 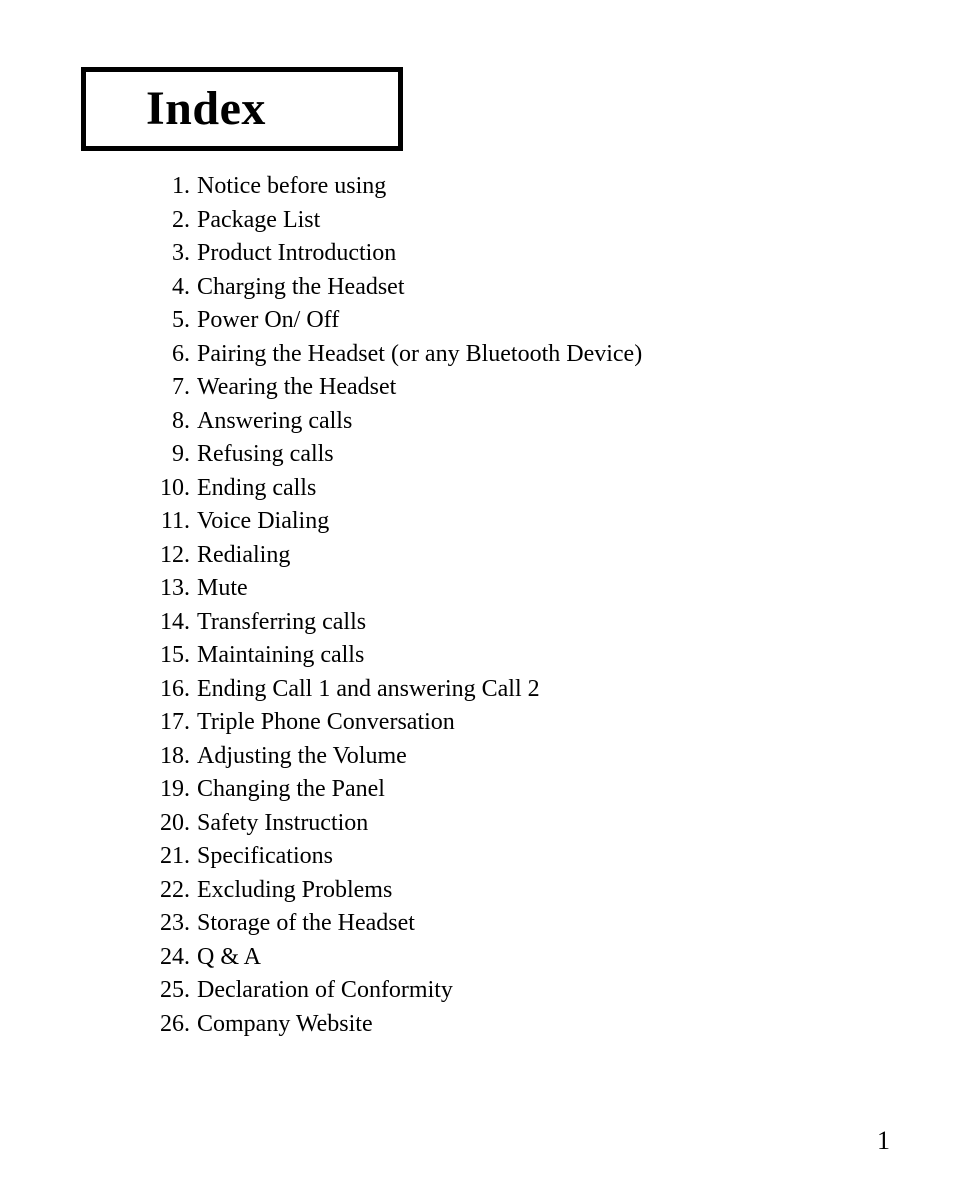 What do you see at coordinates (283, 822) in the screenshot?
I see `index-item-label: Safety Instruction` at bounding box center [283, 822].